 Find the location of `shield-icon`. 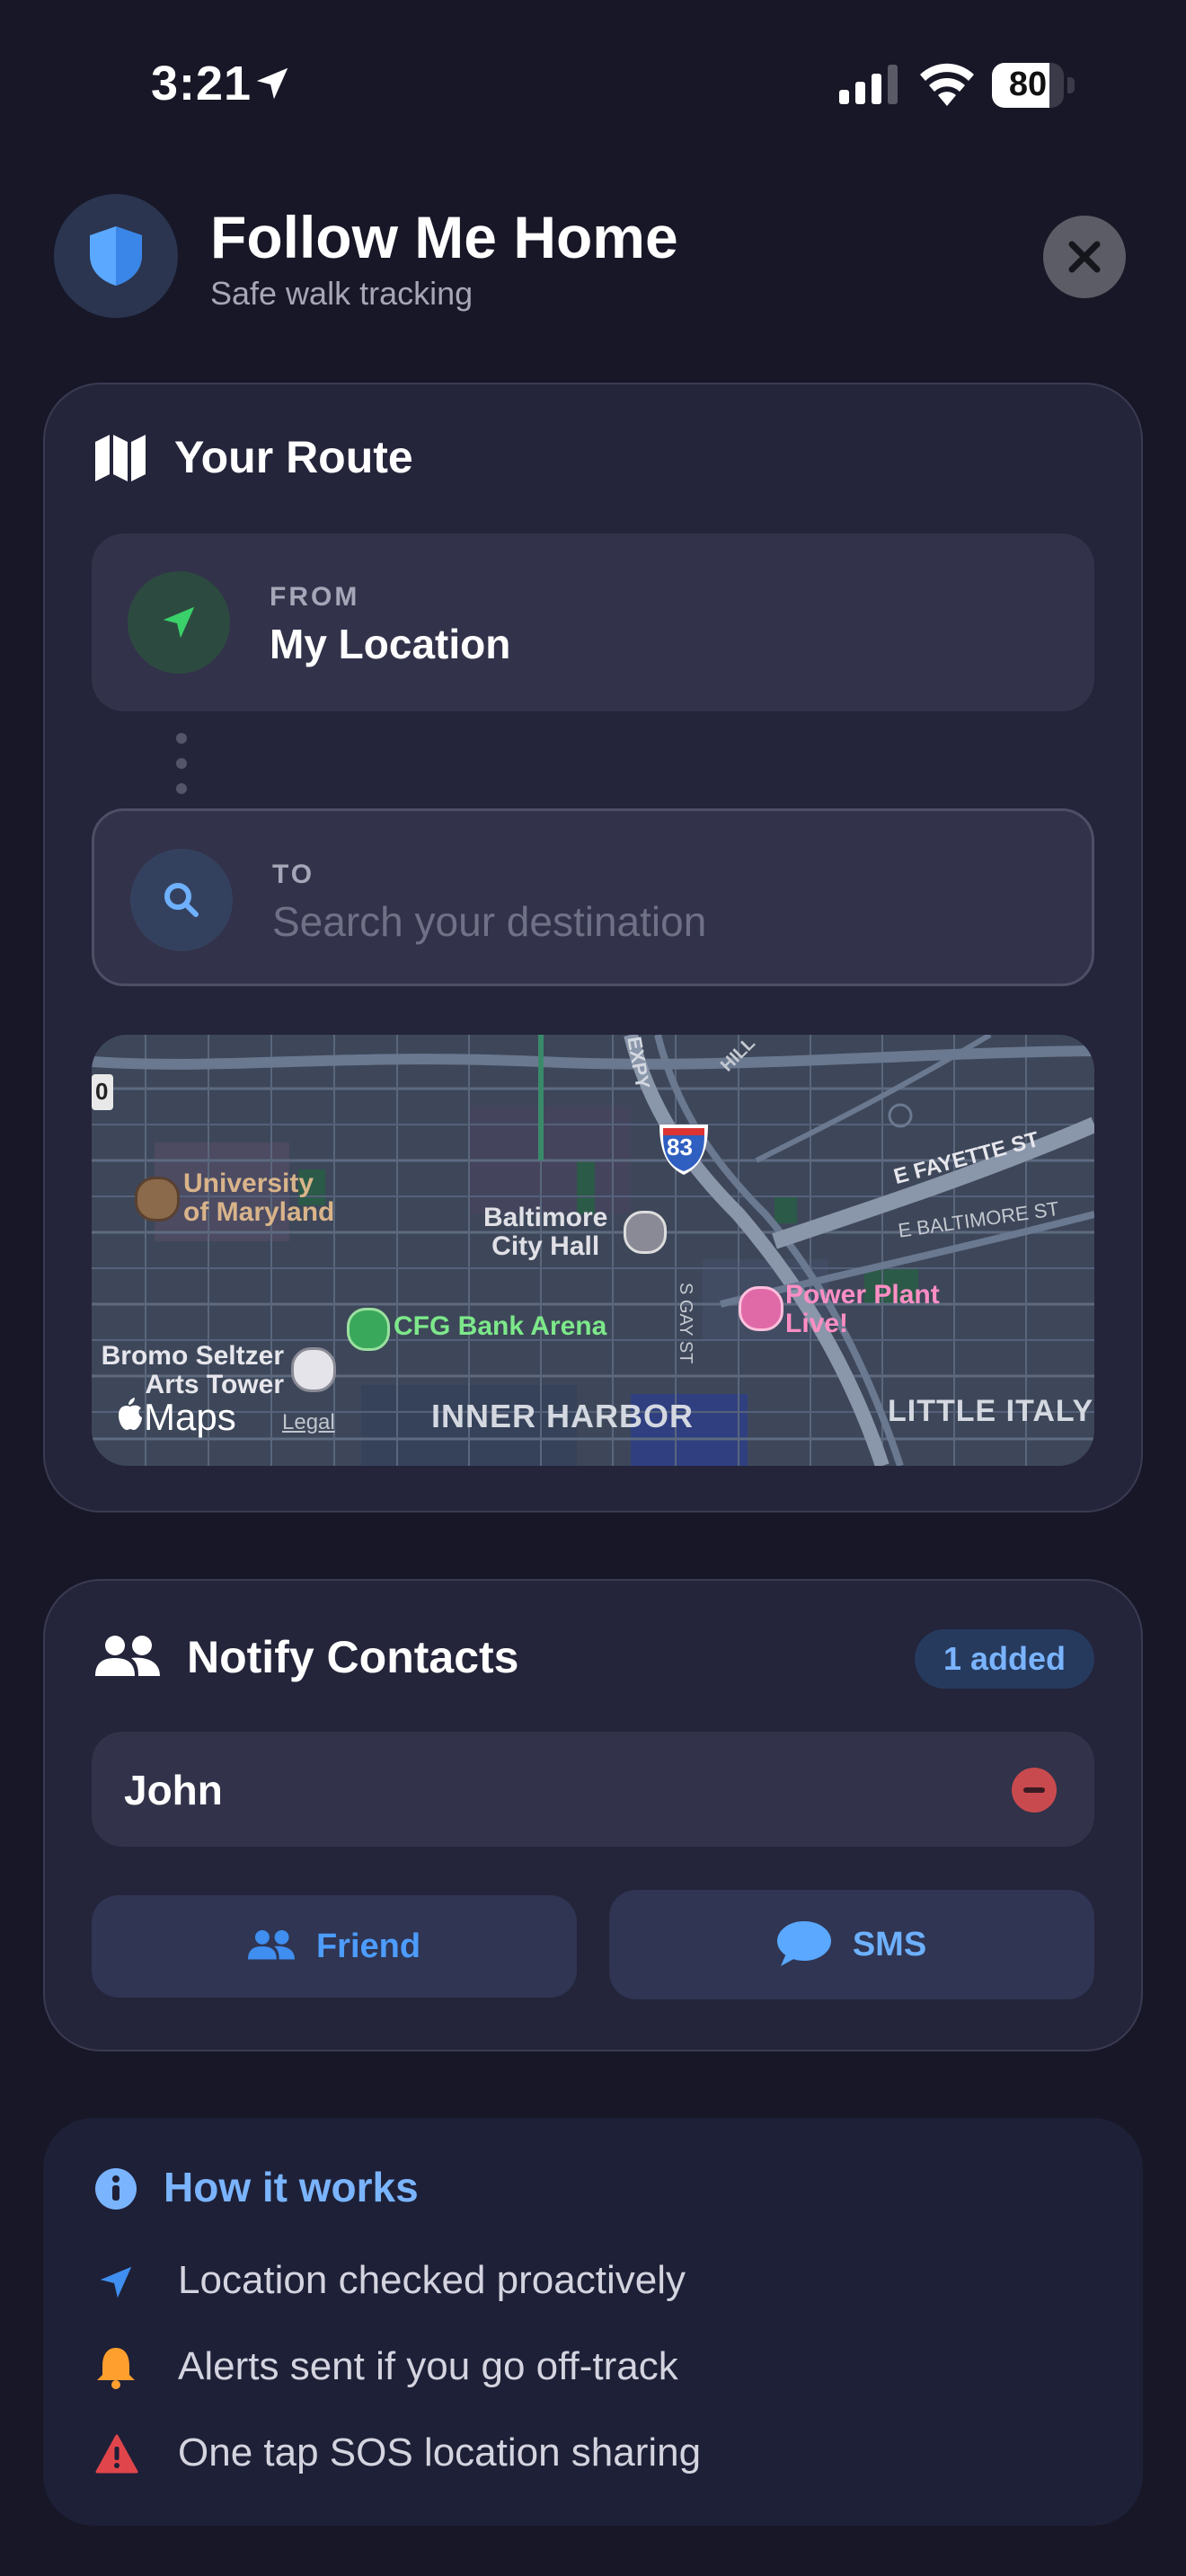

shield-icon is located at coordinates (116, 256).